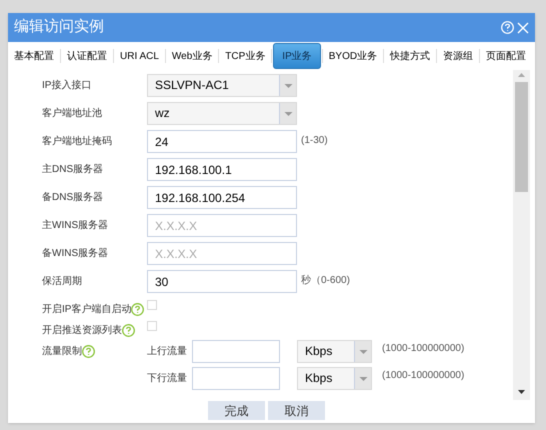  What do you see at coordinates (410, 56) in the screenshot?
I see `tab: 快捷方式` at bounding box center [410, 56].